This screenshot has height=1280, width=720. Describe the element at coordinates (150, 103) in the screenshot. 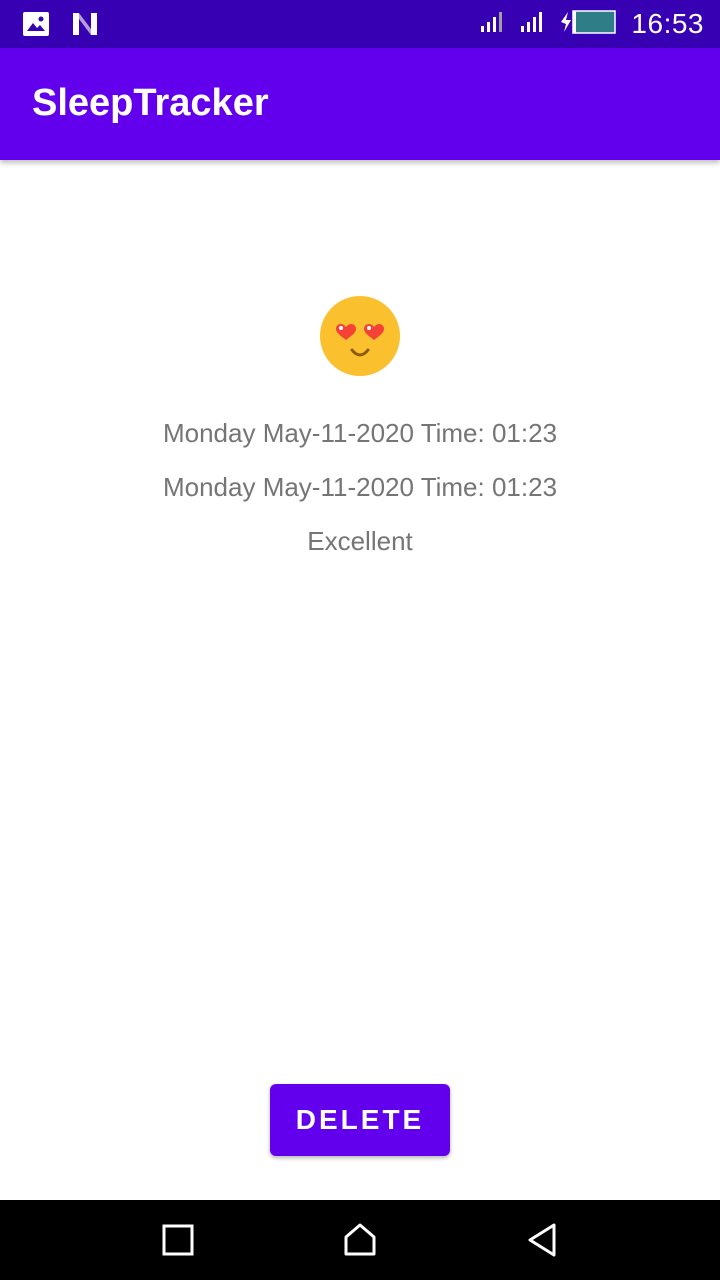

I see `app-title: SleepTracker` at that location.